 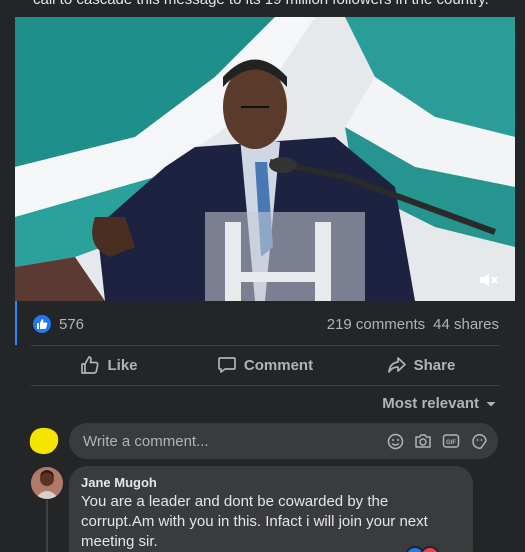 I want to click on svg-text: GIF, so click(x=451, y=443).